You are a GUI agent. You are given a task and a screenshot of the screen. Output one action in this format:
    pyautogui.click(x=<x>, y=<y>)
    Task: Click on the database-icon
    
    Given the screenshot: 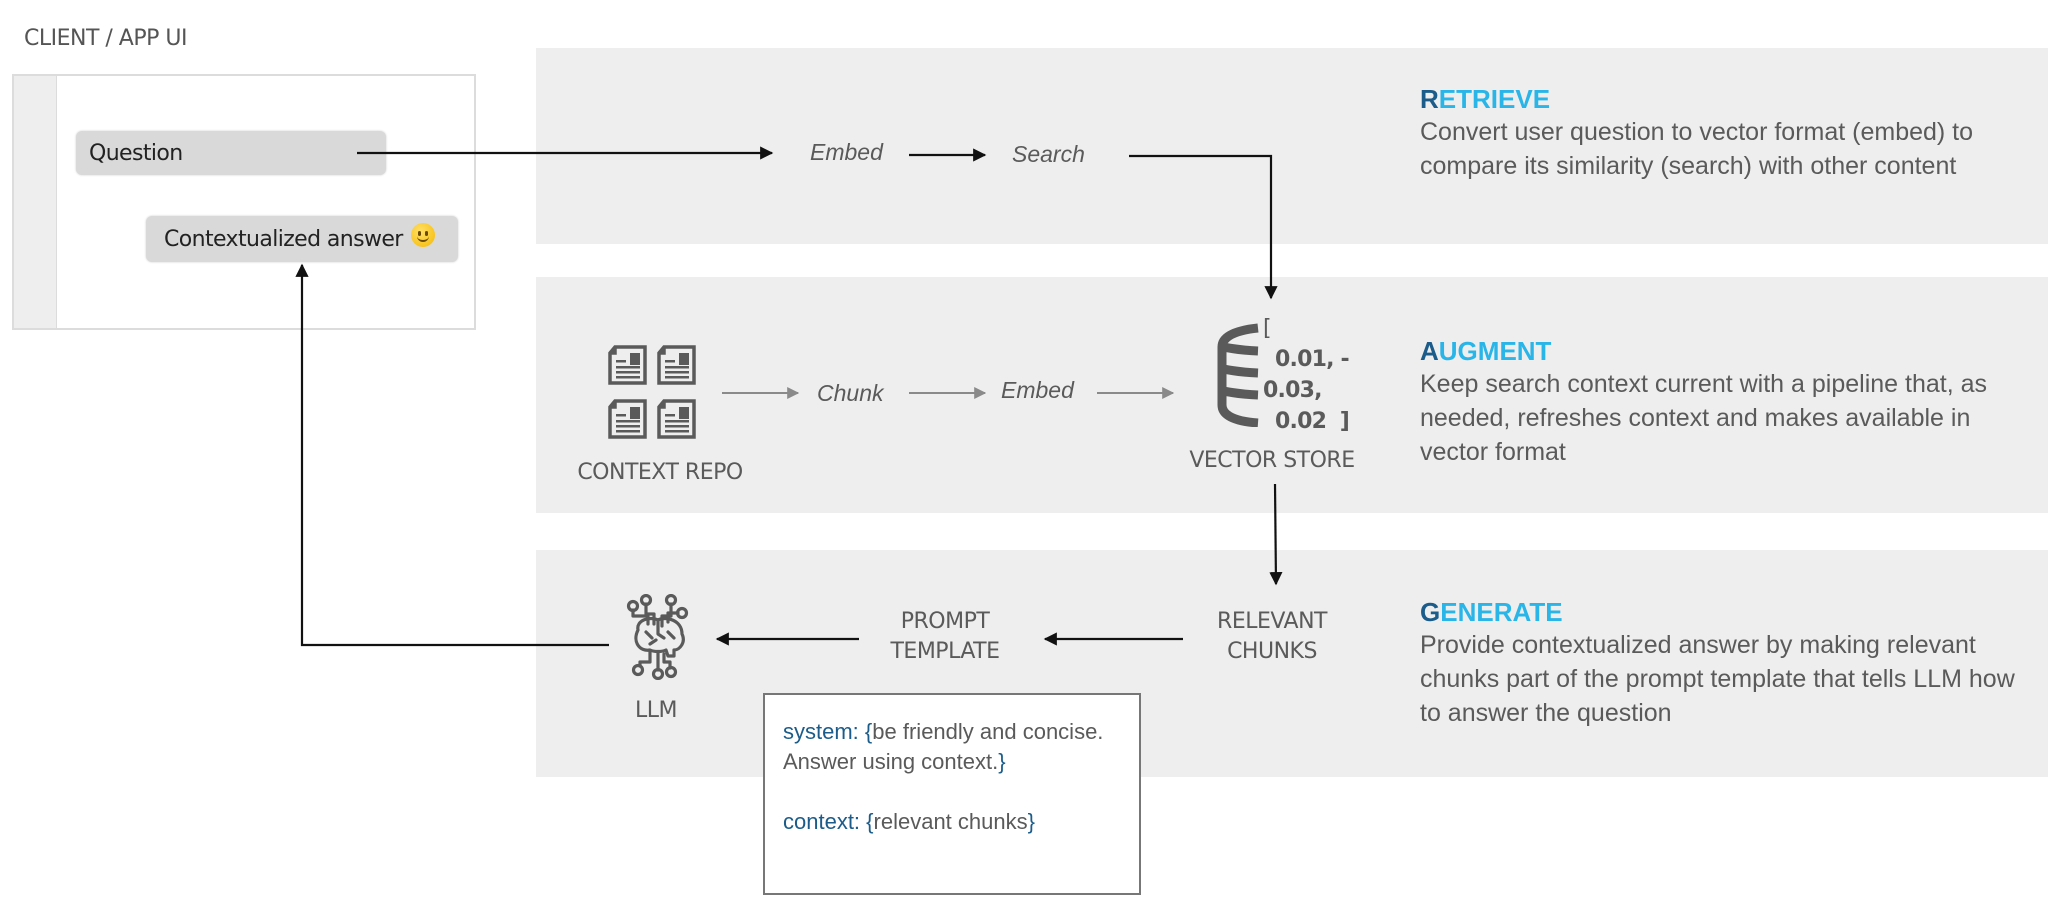 What is the action you would take?
    pyautogui.click(x=1238, y=377)
    